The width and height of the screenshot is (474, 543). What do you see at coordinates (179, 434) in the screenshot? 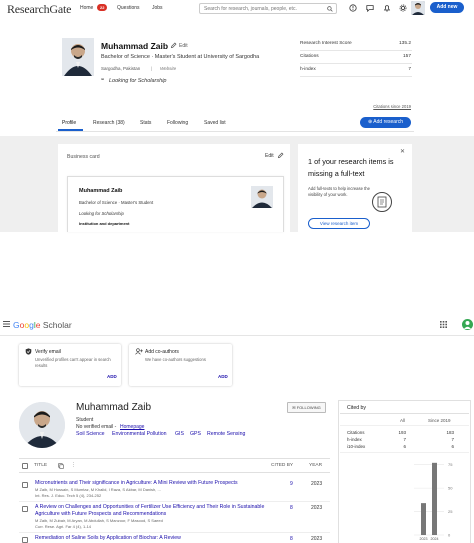
I see `interest-link-gis: GIS` at bounding box center [179, 434].